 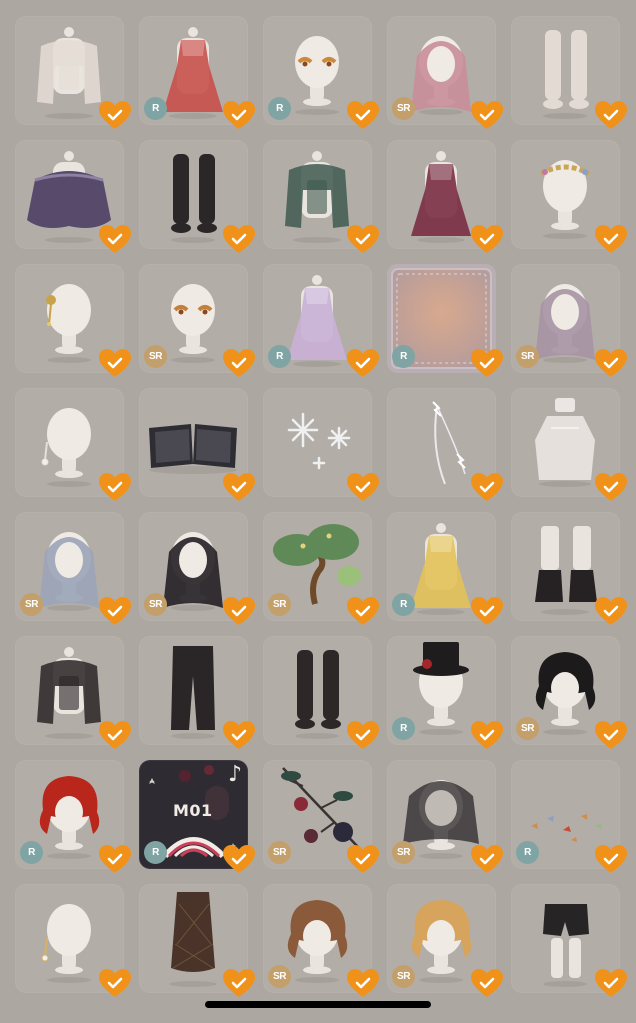 I want to click on wardrobe-item-bonsai-tree: SR, so click(x=321, y=568).